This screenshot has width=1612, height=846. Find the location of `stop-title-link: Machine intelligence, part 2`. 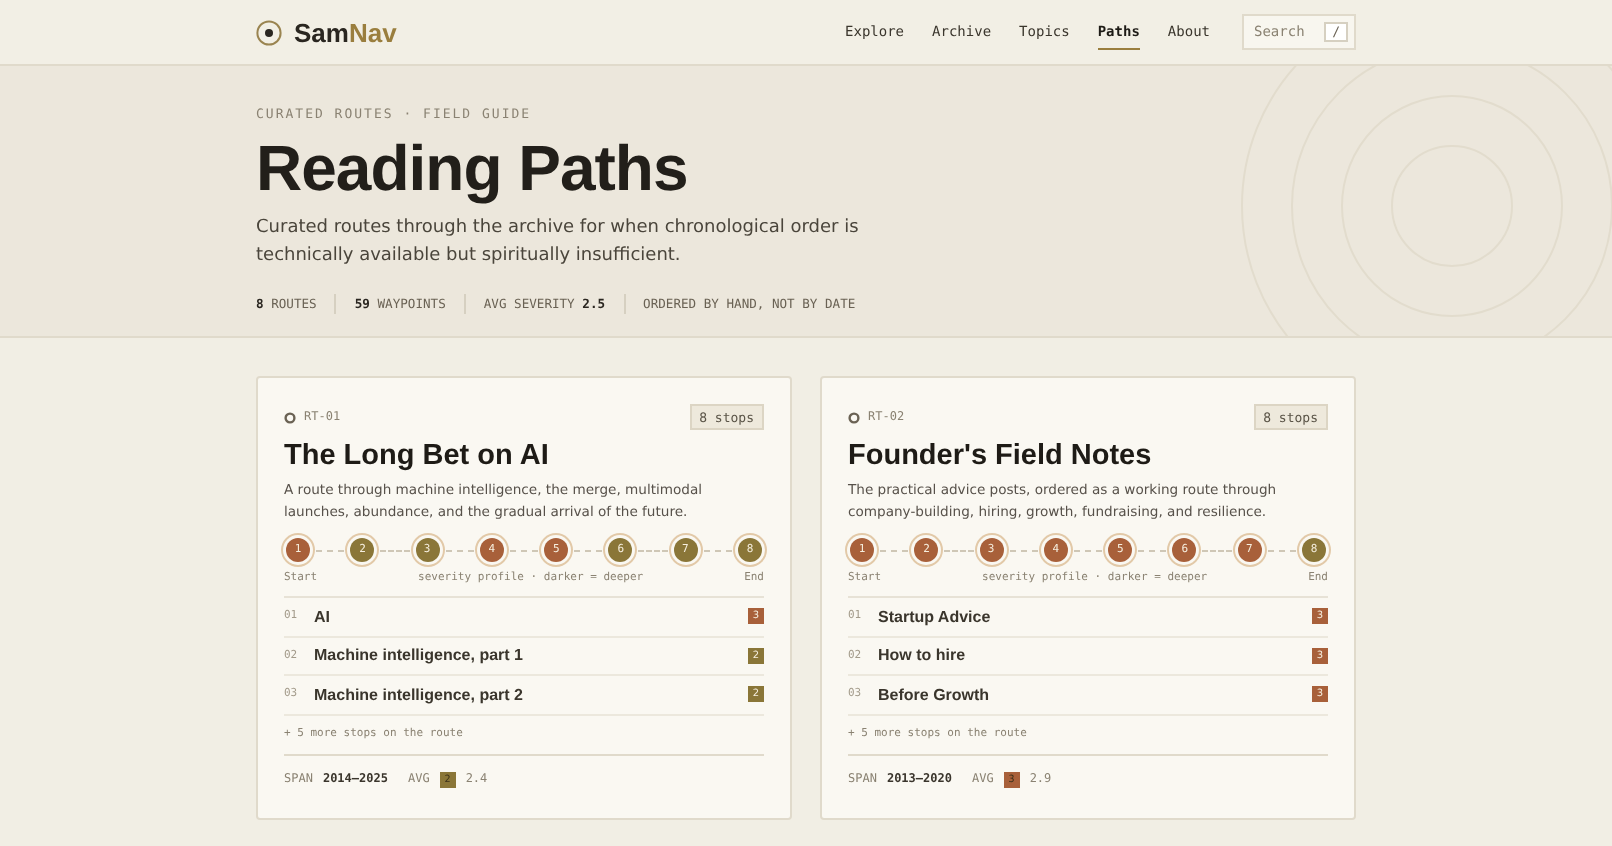

stop-title-link: Machine intelligence, part 2 is located at coordinates (531, 694).